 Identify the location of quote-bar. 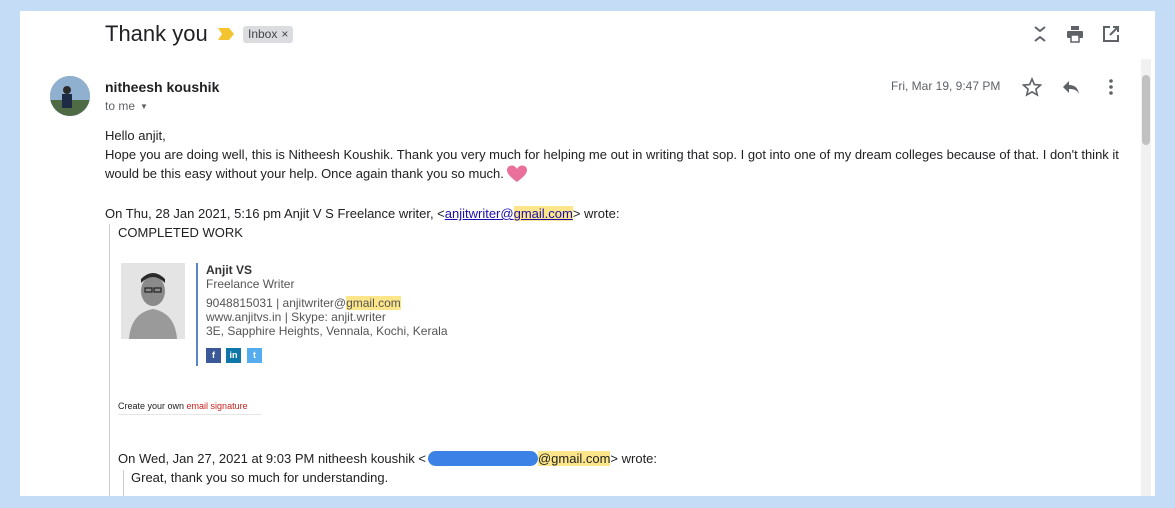
(109, 360).